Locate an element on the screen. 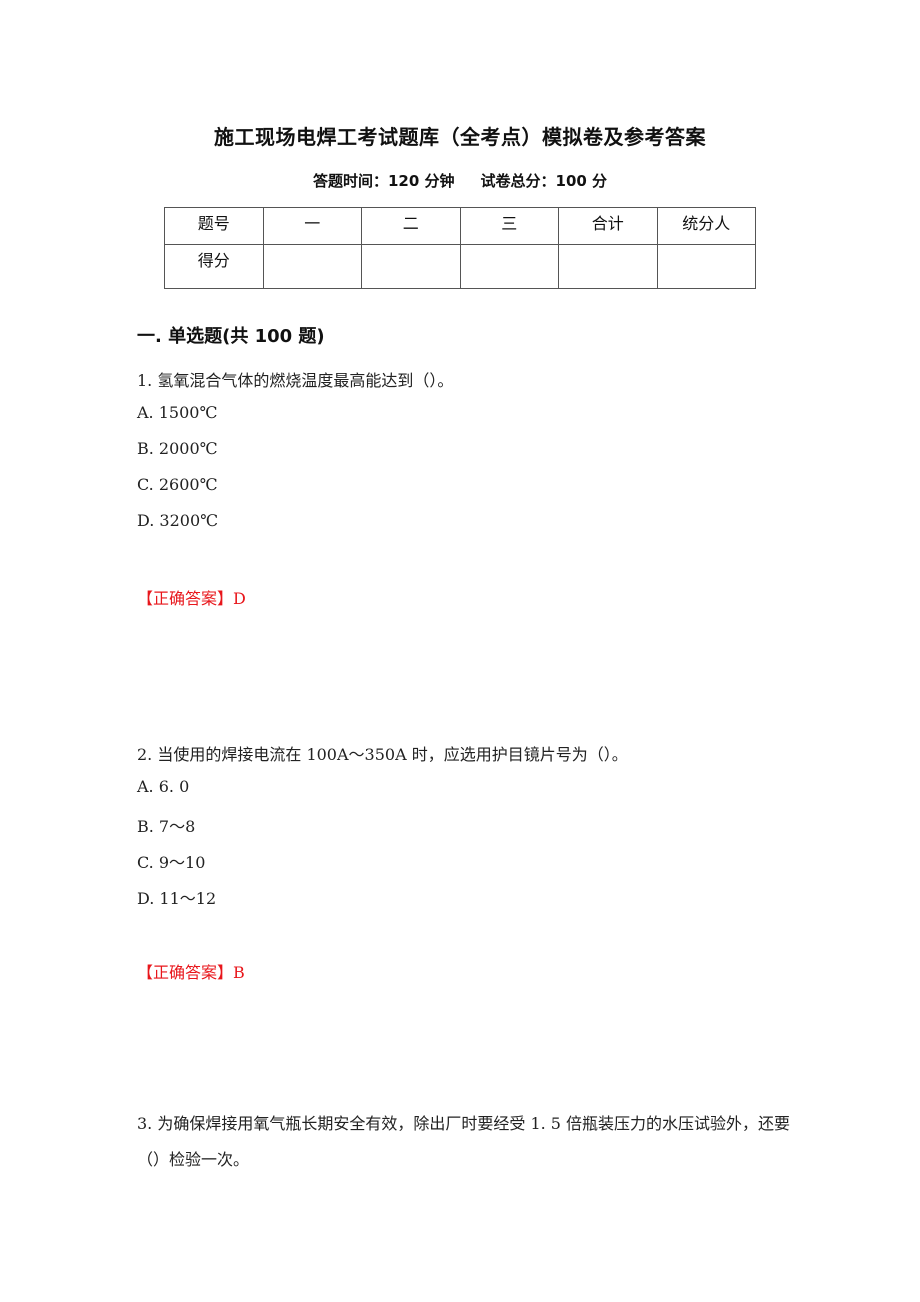  score-table-header-cell: 合计 is located at coordinates (608, 226).